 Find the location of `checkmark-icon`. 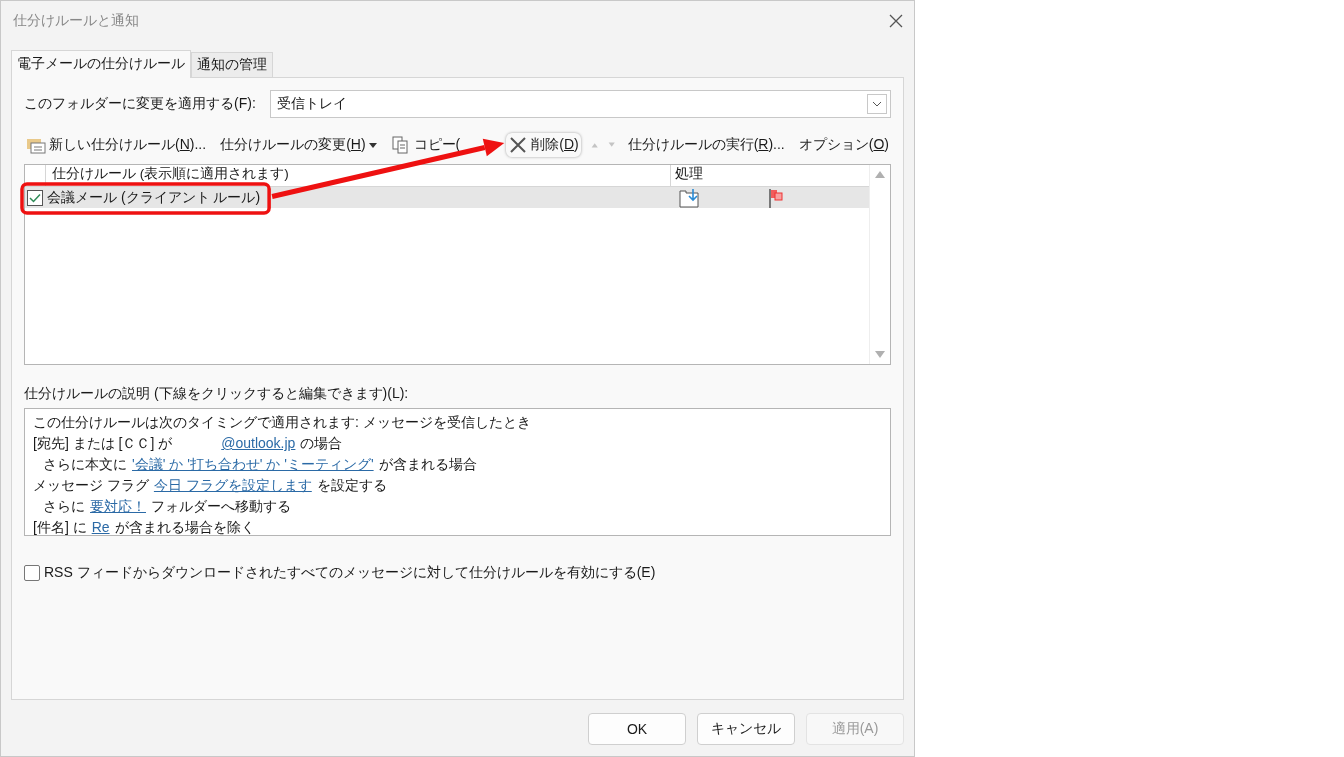

checkmark-icon is located at coordinates (35, 197).